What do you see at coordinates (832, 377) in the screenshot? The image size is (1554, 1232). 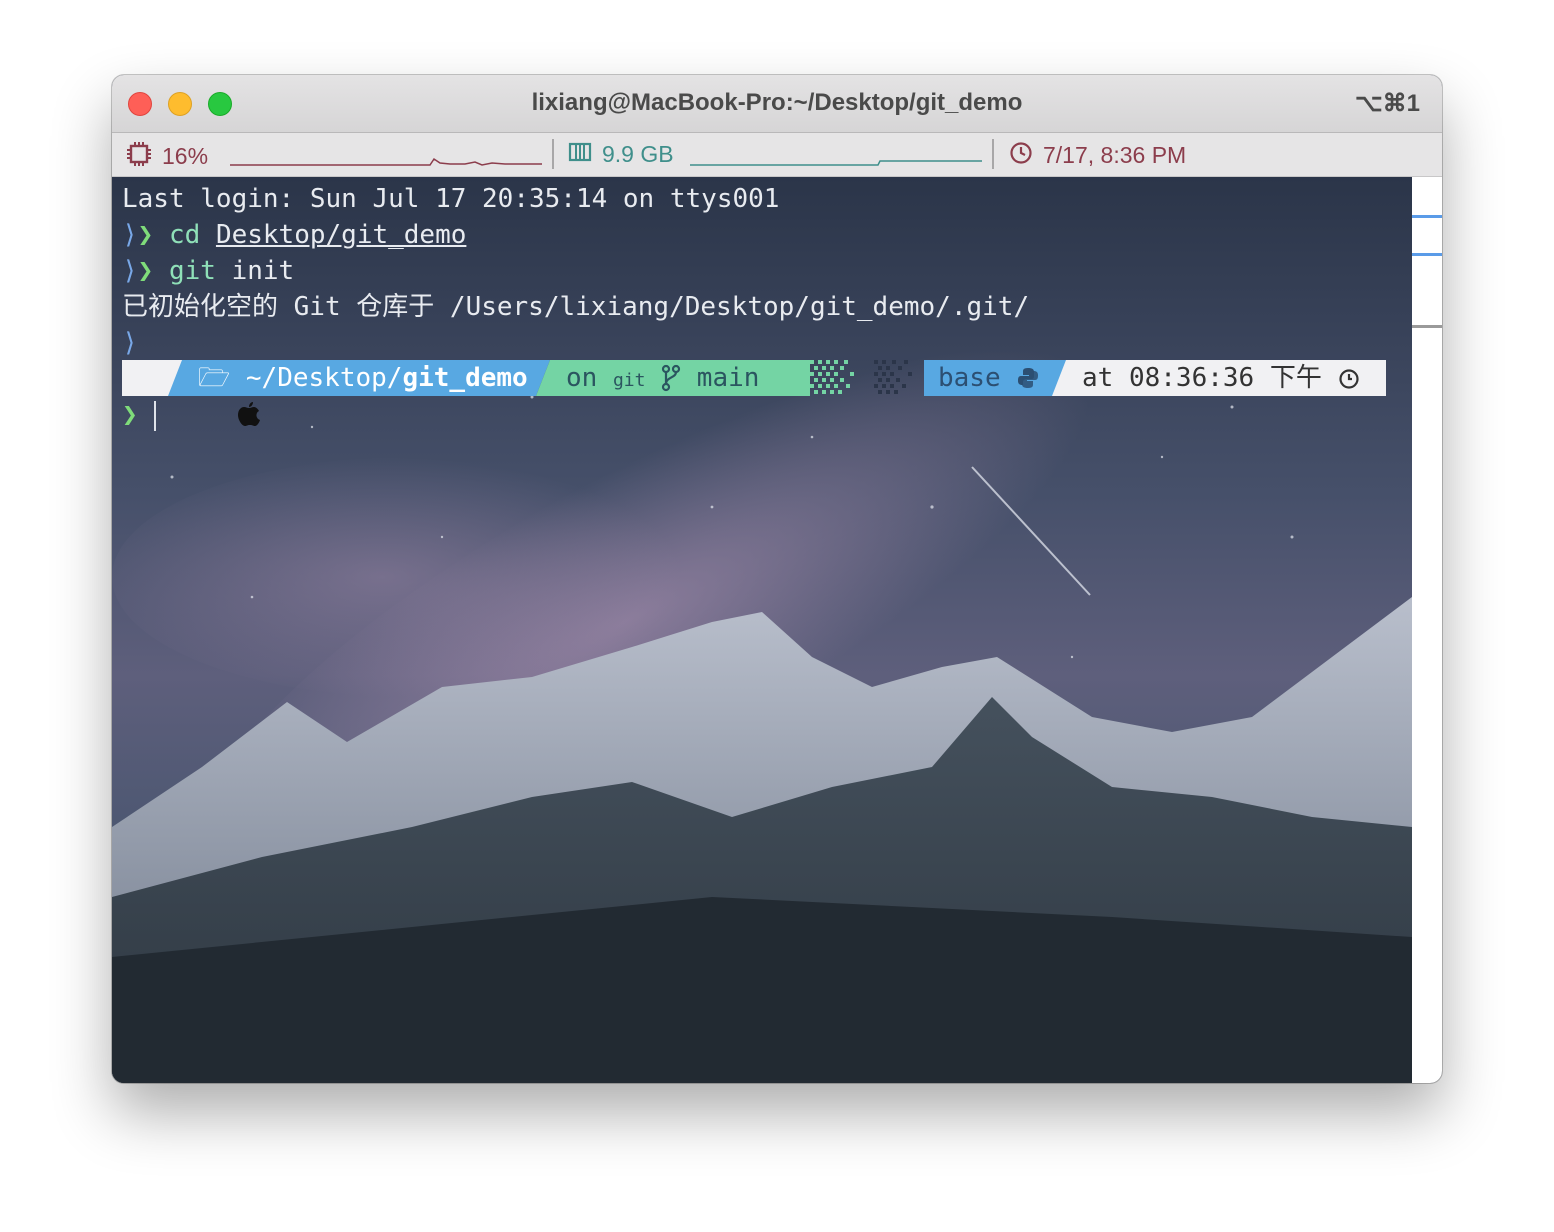 I see `prompt-dither-right` at bounding box center [832, 377].